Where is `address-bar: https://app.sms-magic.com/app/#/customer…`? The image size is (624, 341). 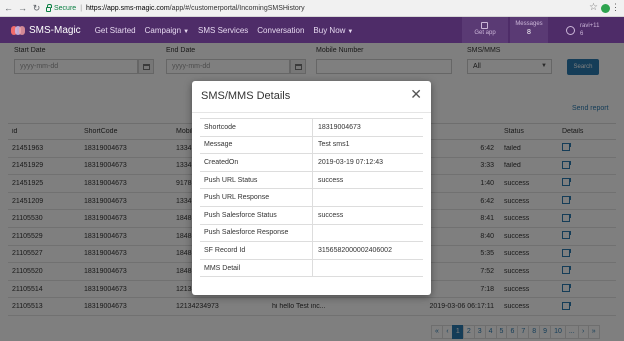 address-bar: https://app.sms-magic.com/app/#/customer… is located at coordinates (195, 8).